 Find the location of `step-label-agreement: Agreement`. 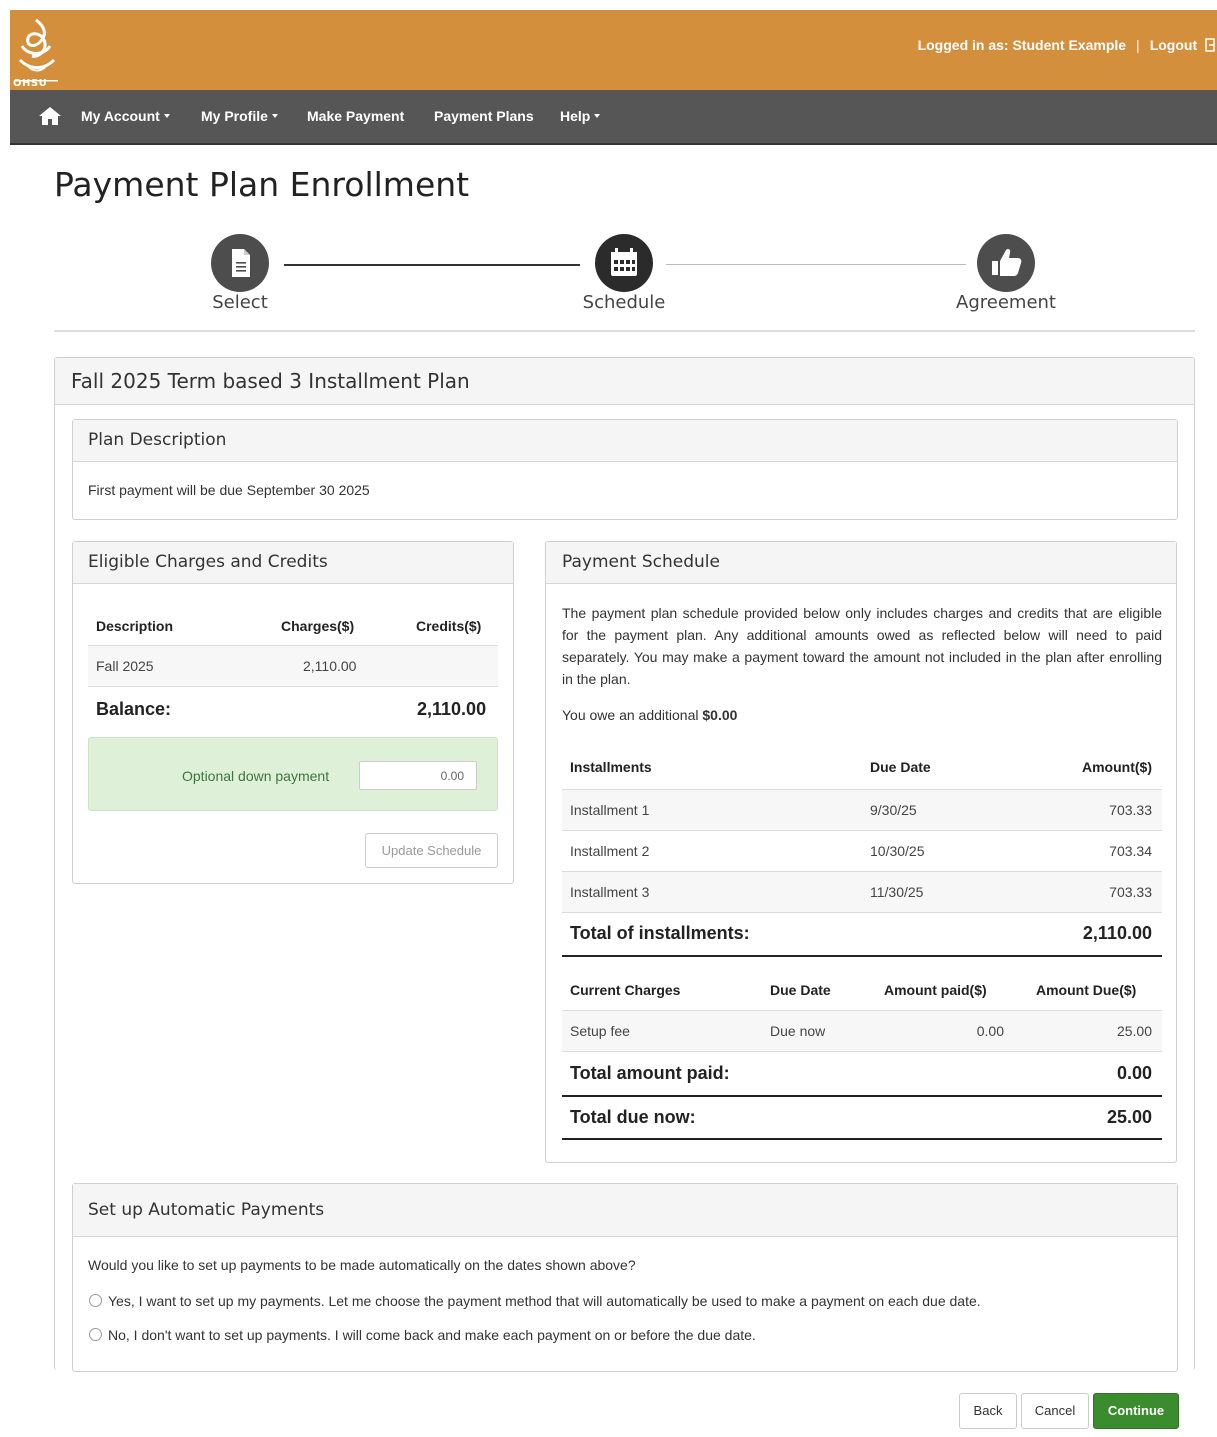

step-label-agreement: Agreement is located at coordinates (1006, 302).